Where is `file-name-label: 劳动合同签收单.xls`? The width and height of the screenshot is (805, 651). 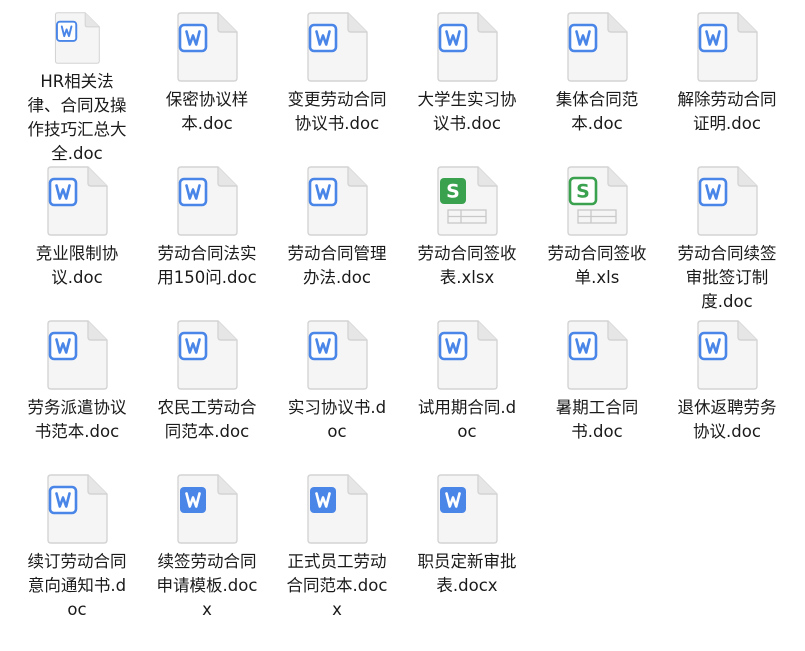 file-name-label: 劳动合同签收单.xls is located at coordinates (597, 265).